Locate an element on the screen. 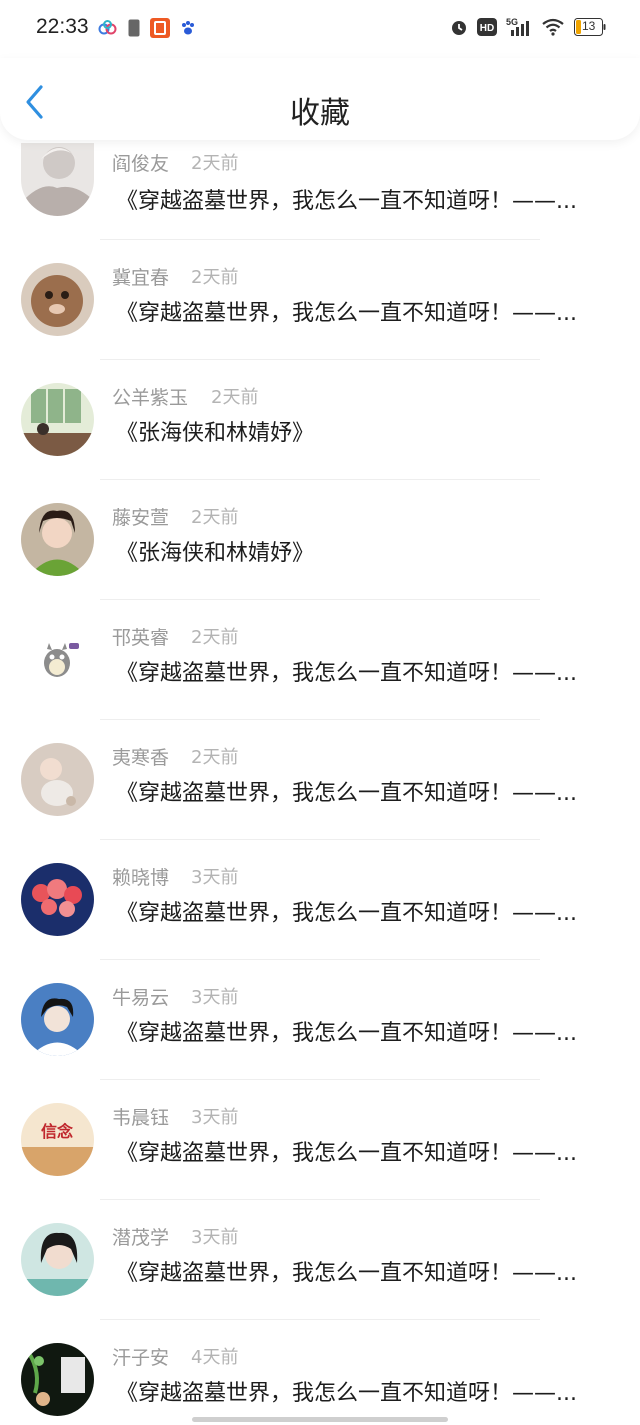  battery-level: 13 is located at coordinates (589, 26).